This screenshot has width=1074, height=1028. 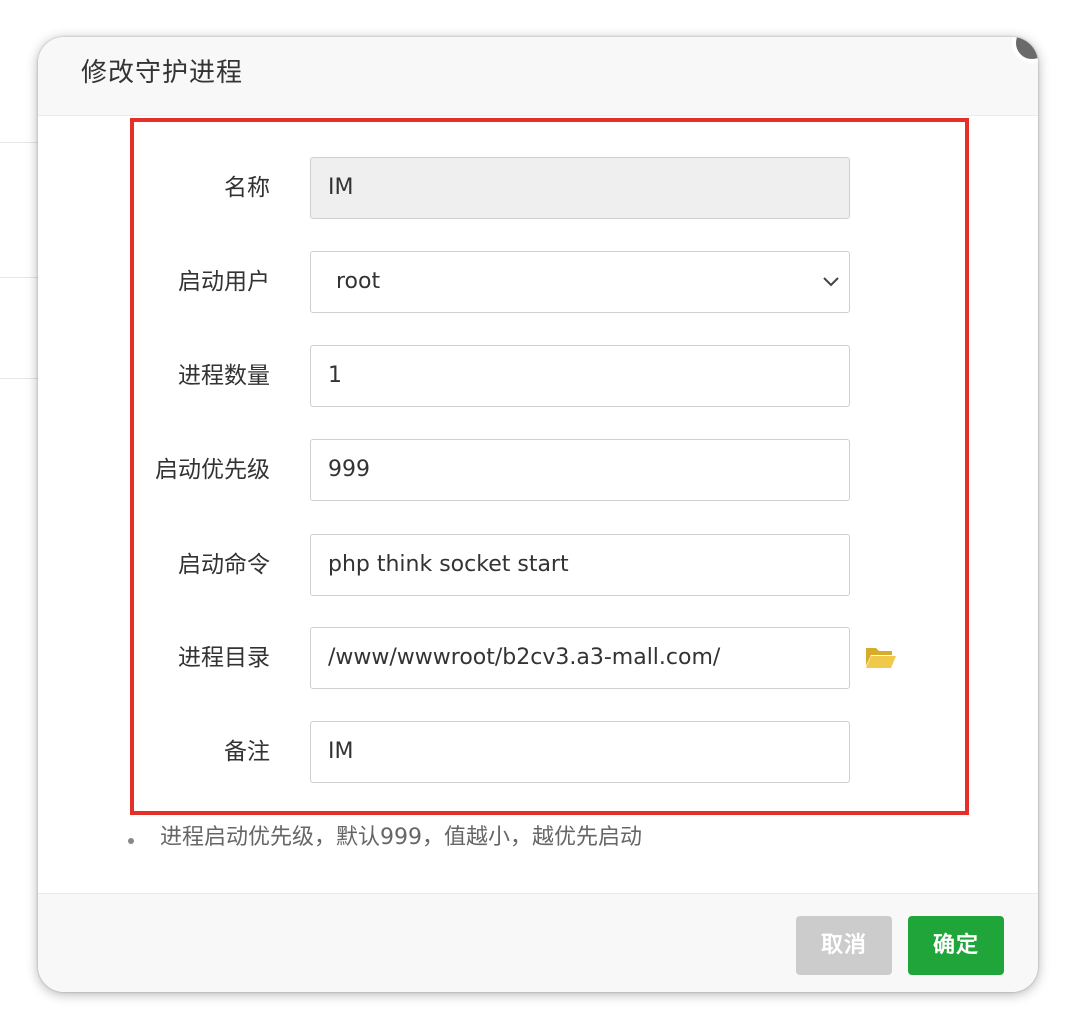 What do you see at coordinates (224, 658) in the screenshot?
I see `directory-label: 进程目录` at bounding box center [224, 658].